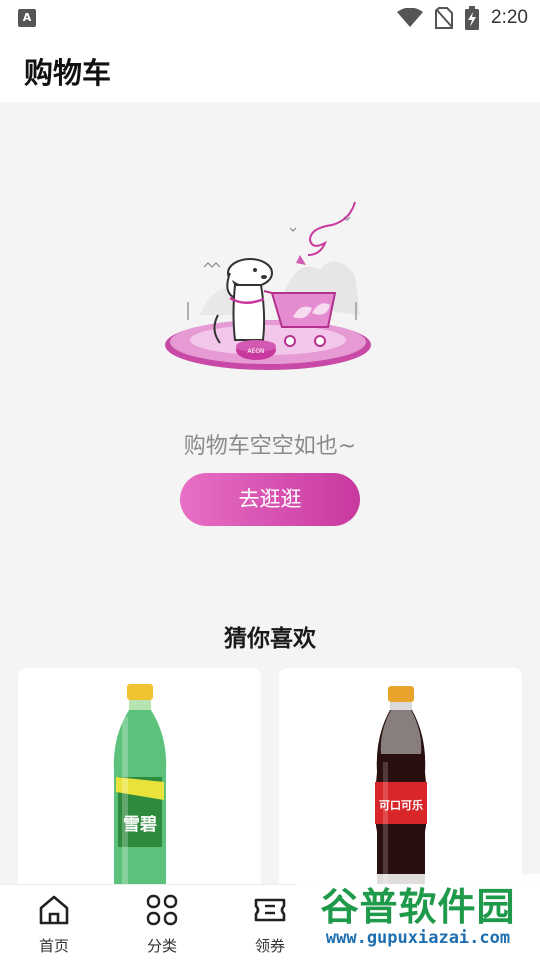 The image size is (540, 960). I want to click on category-icon, so click(162, 910).